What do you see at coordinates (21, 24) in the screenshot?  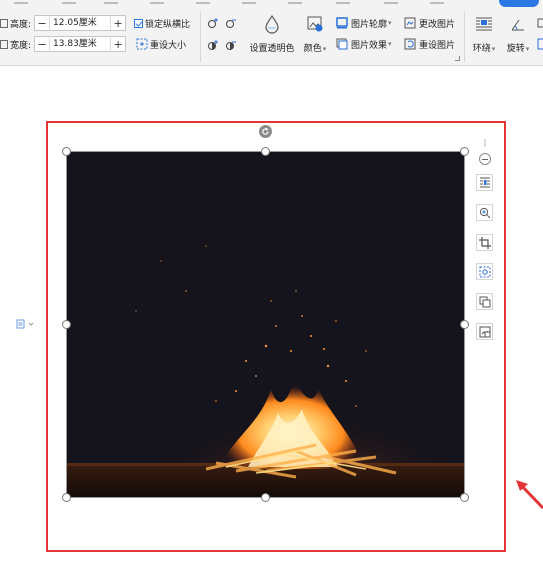 I see `height-label: 高度:` at bounding box center [21, 24].